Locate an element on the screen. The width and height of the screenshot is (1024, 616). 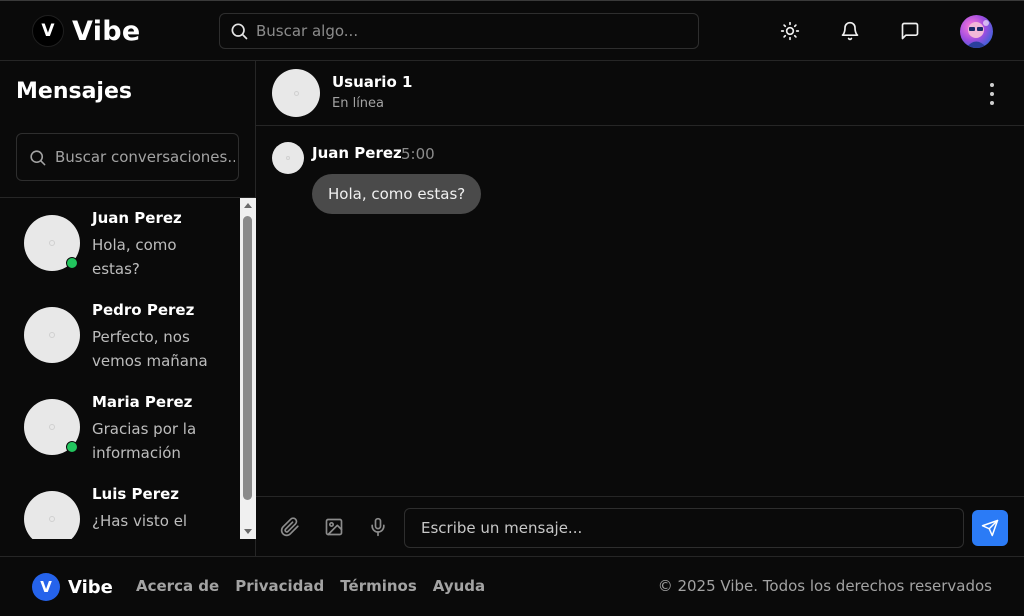
footer-link-about: Acerca de is located at coordinates (177, 586).